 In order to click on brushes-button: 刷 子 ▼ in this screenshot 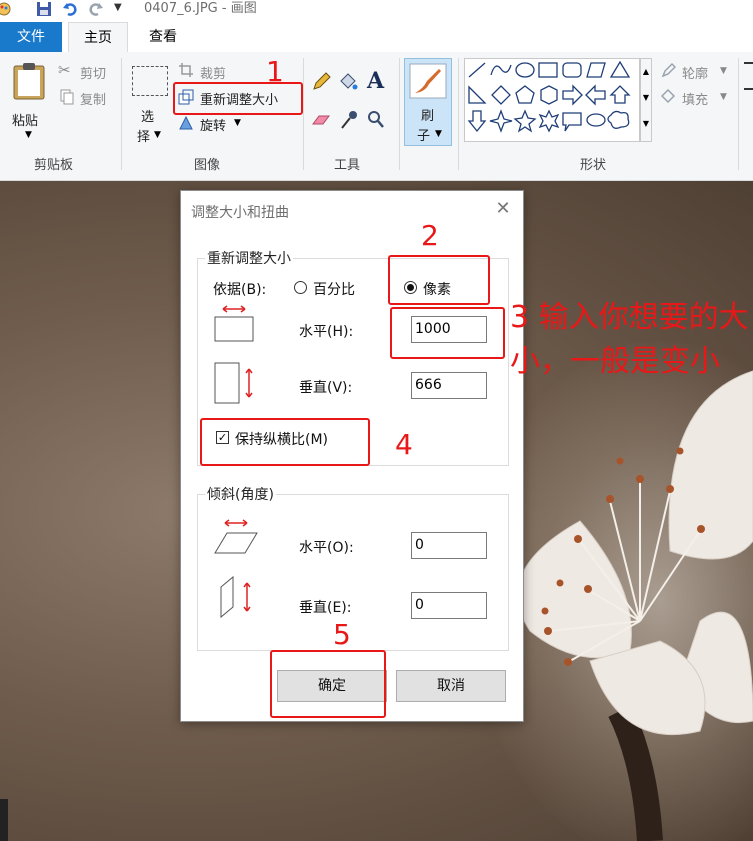, I will do `click(428, 102)`.